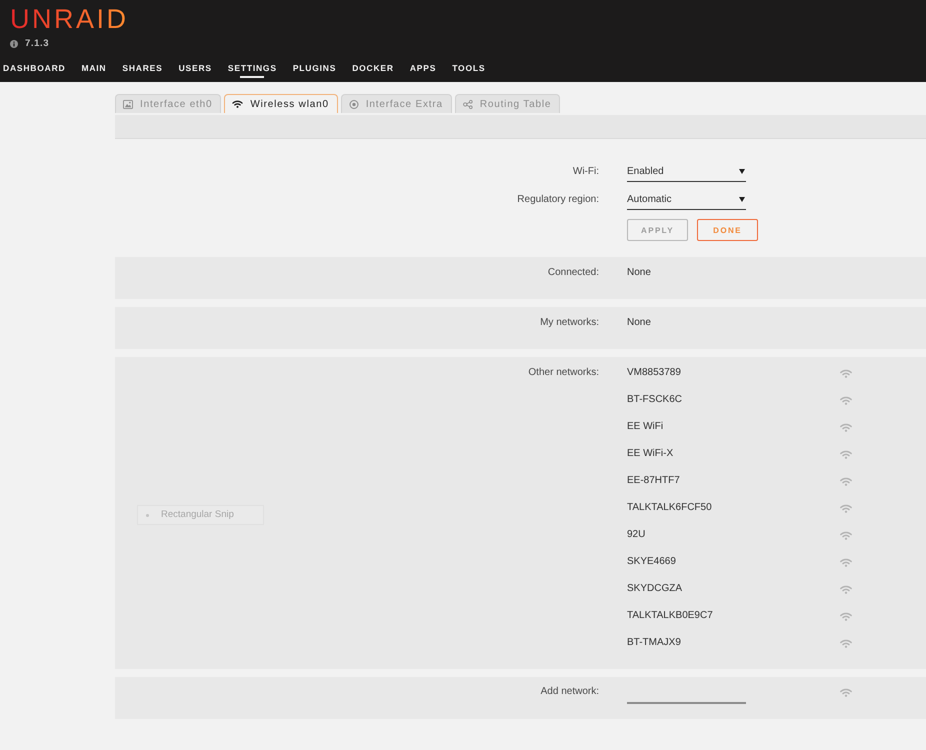 The width and height of the screenshot is (926, 750). What do you see at coordinates (281, 103) in the screenshot?
I see `tab: Wireless wlan0` at bounding box center [281, 103].